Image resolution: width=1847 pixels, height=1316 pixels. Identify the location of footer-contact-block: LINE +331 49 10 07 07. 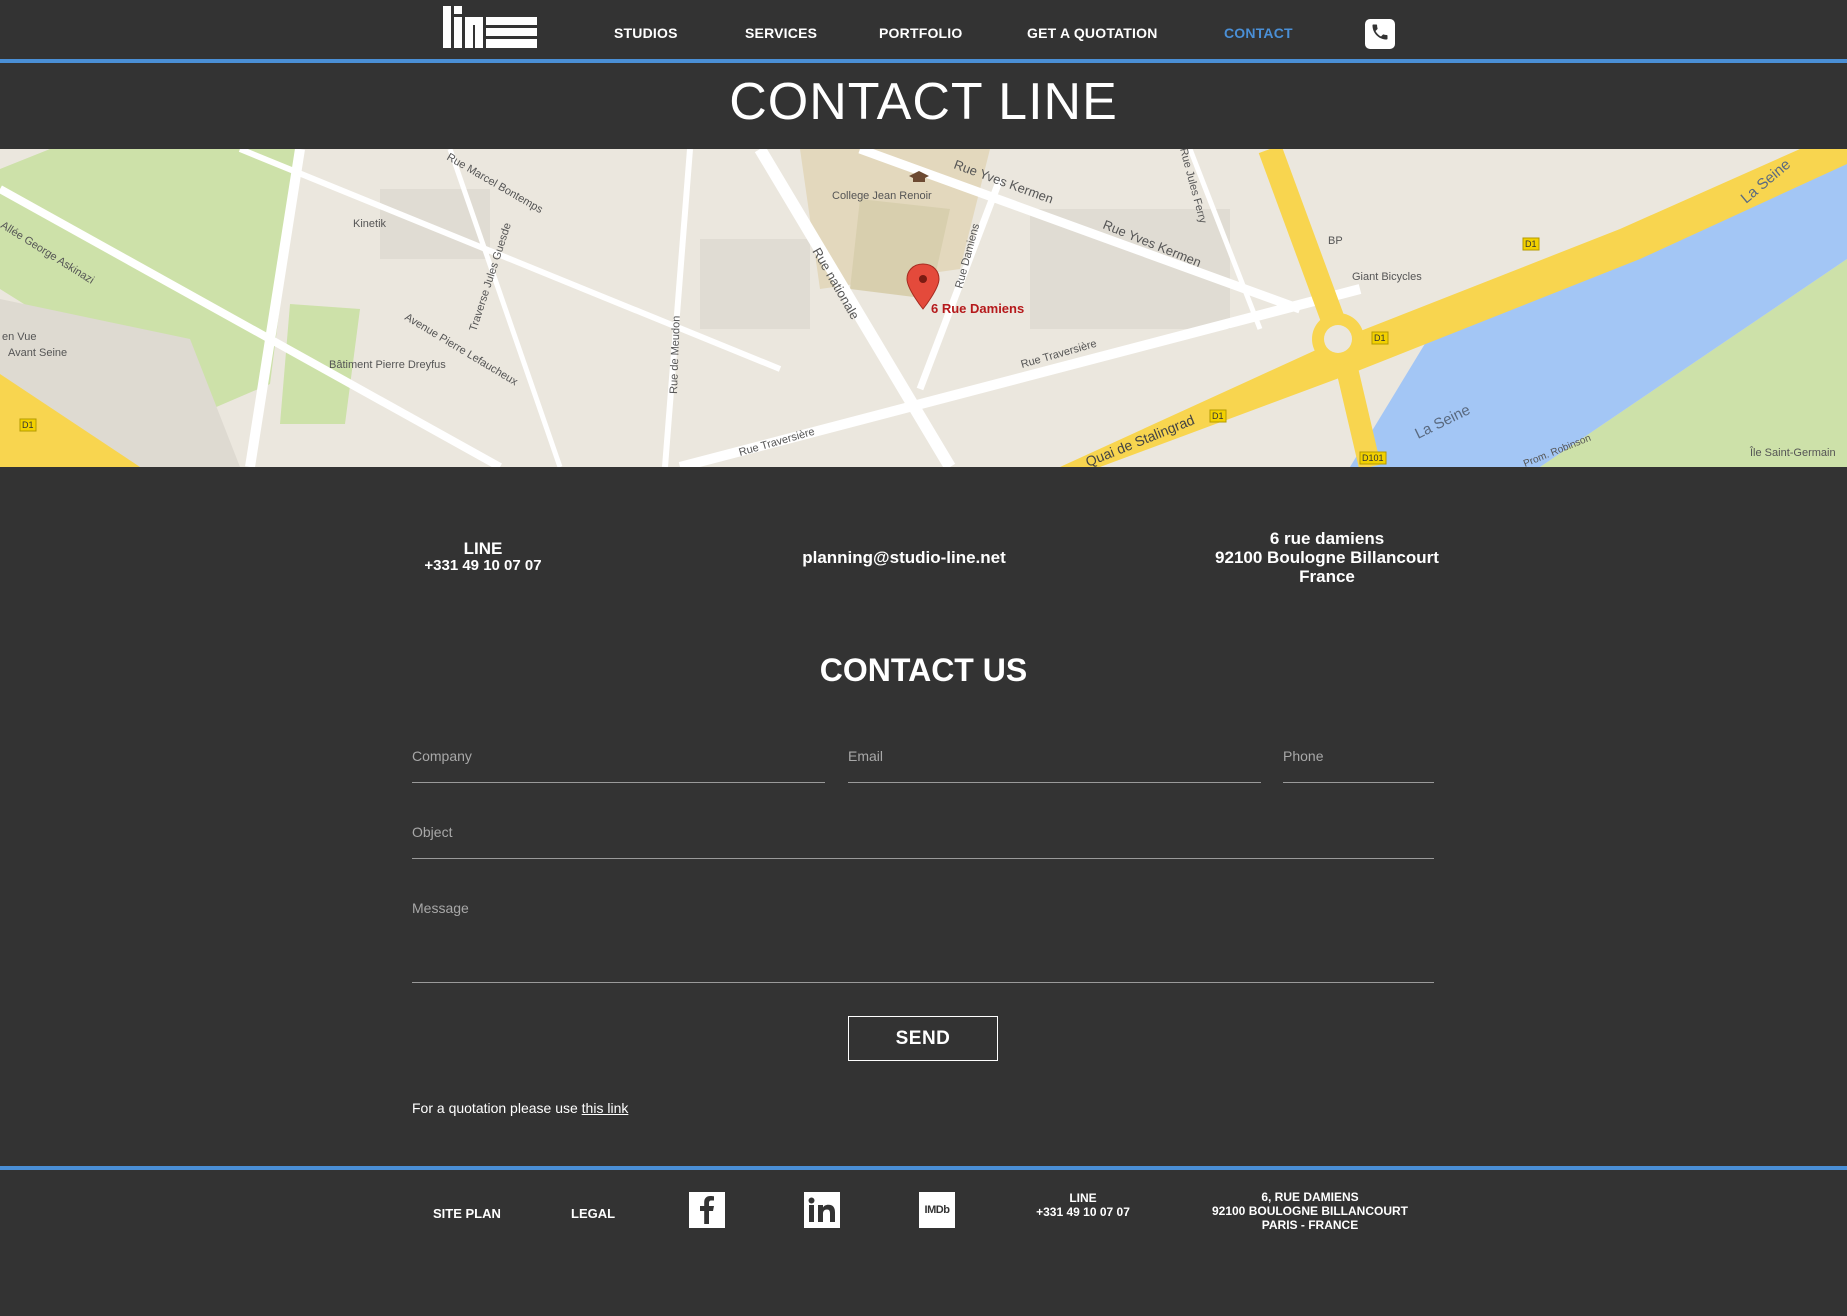
(1083, 1205).